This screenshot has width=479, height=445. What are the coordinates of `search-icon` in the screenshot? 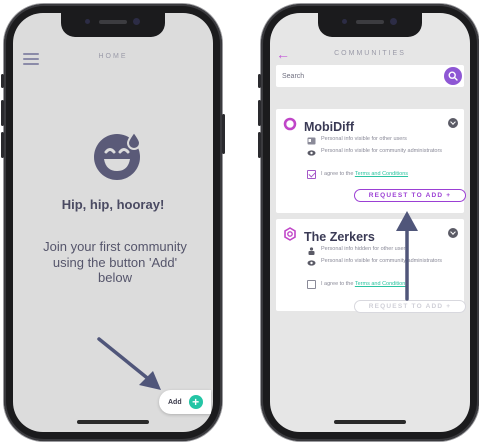 It's located at (453, 76).